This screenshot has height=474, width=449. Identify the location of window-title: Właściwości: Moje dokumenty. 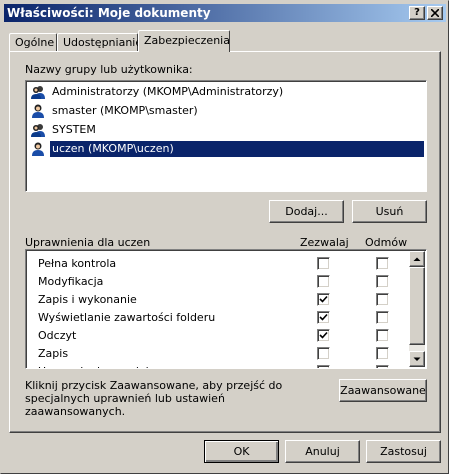
(109, 13).